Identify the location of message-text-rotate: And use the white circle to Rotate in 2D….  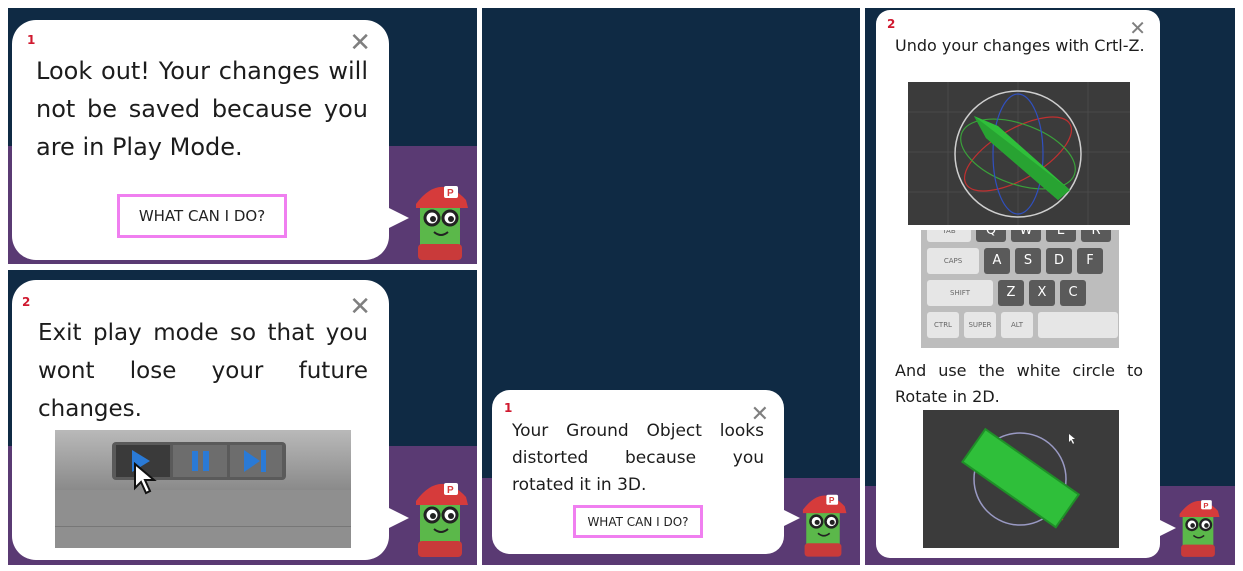
(1019, 383).